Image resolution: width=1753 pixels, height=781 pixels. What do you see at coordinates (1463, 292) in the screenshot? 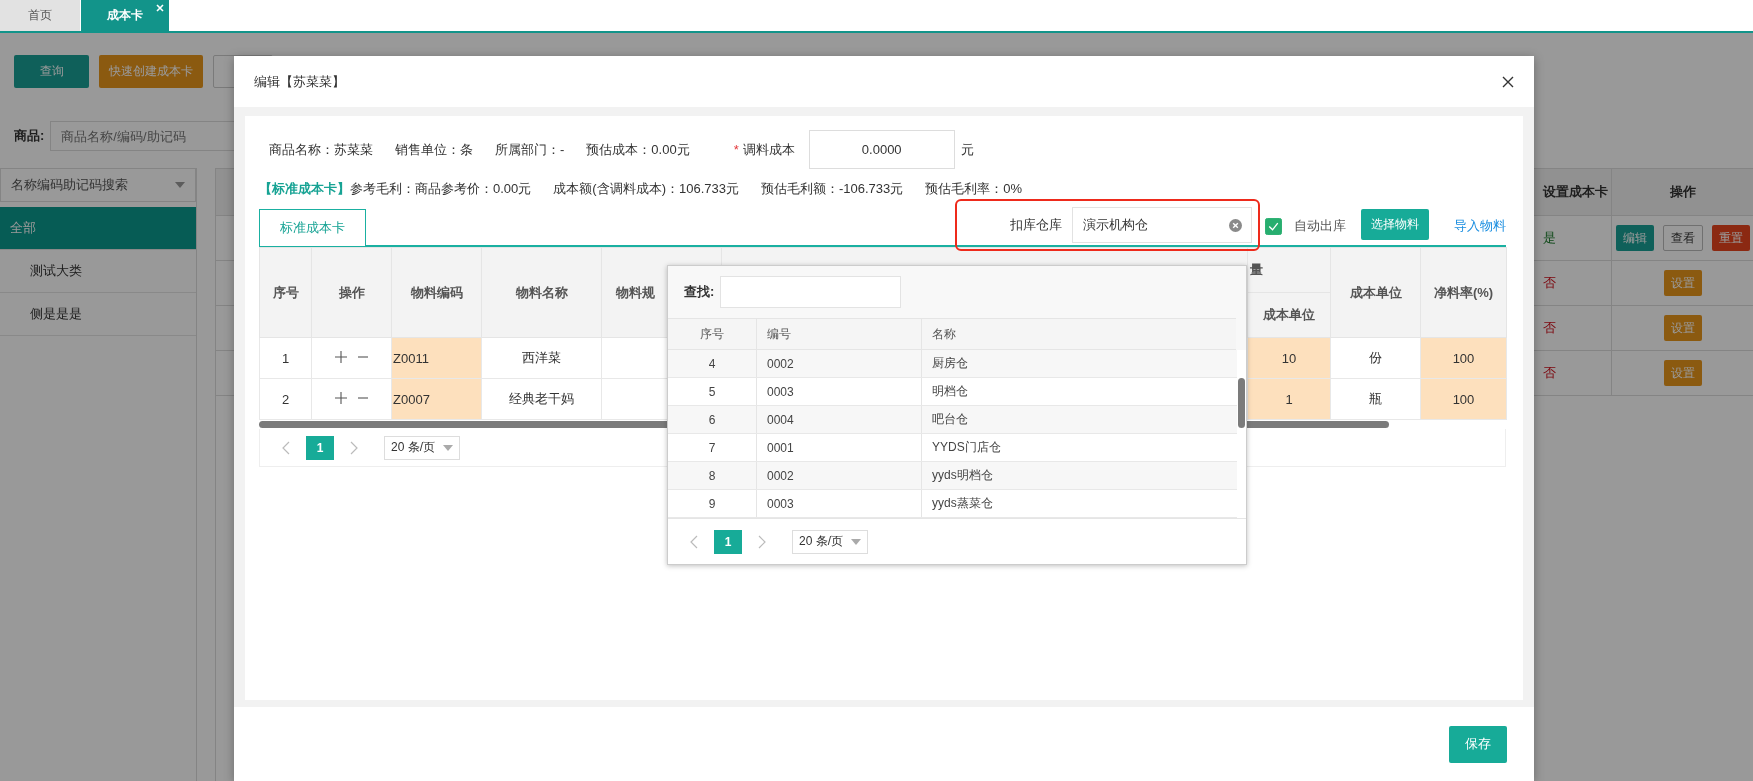
I see `column-header: 净料率(%)` at bounding box center [1463, 292].